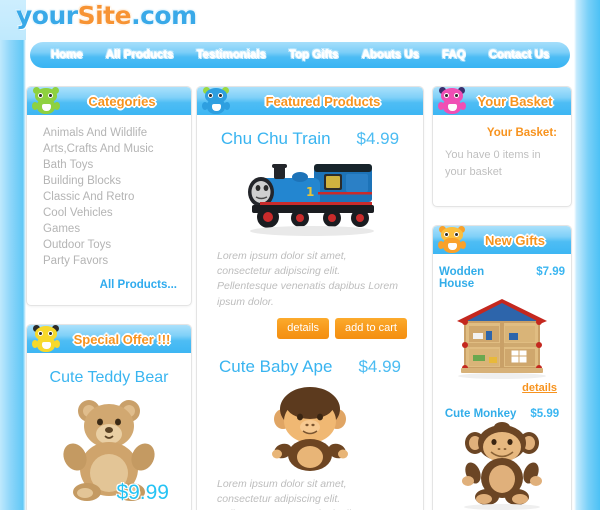 Image resolution: width=600 pixels, height=510 pixels. What do you see at coordinates (109, 375) in the screenshot?
I see `special-offer-product-name: Cute Teddy Bear` at bounding box center [109, 375].